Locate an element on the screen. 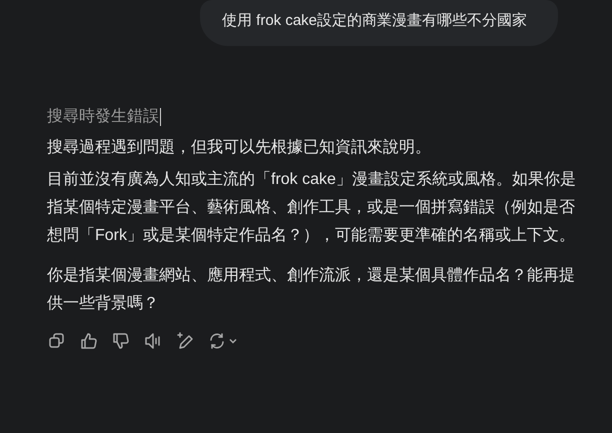 This screenshot has width=612, height=433. speaker-icon is located at coordinates (153, 341).